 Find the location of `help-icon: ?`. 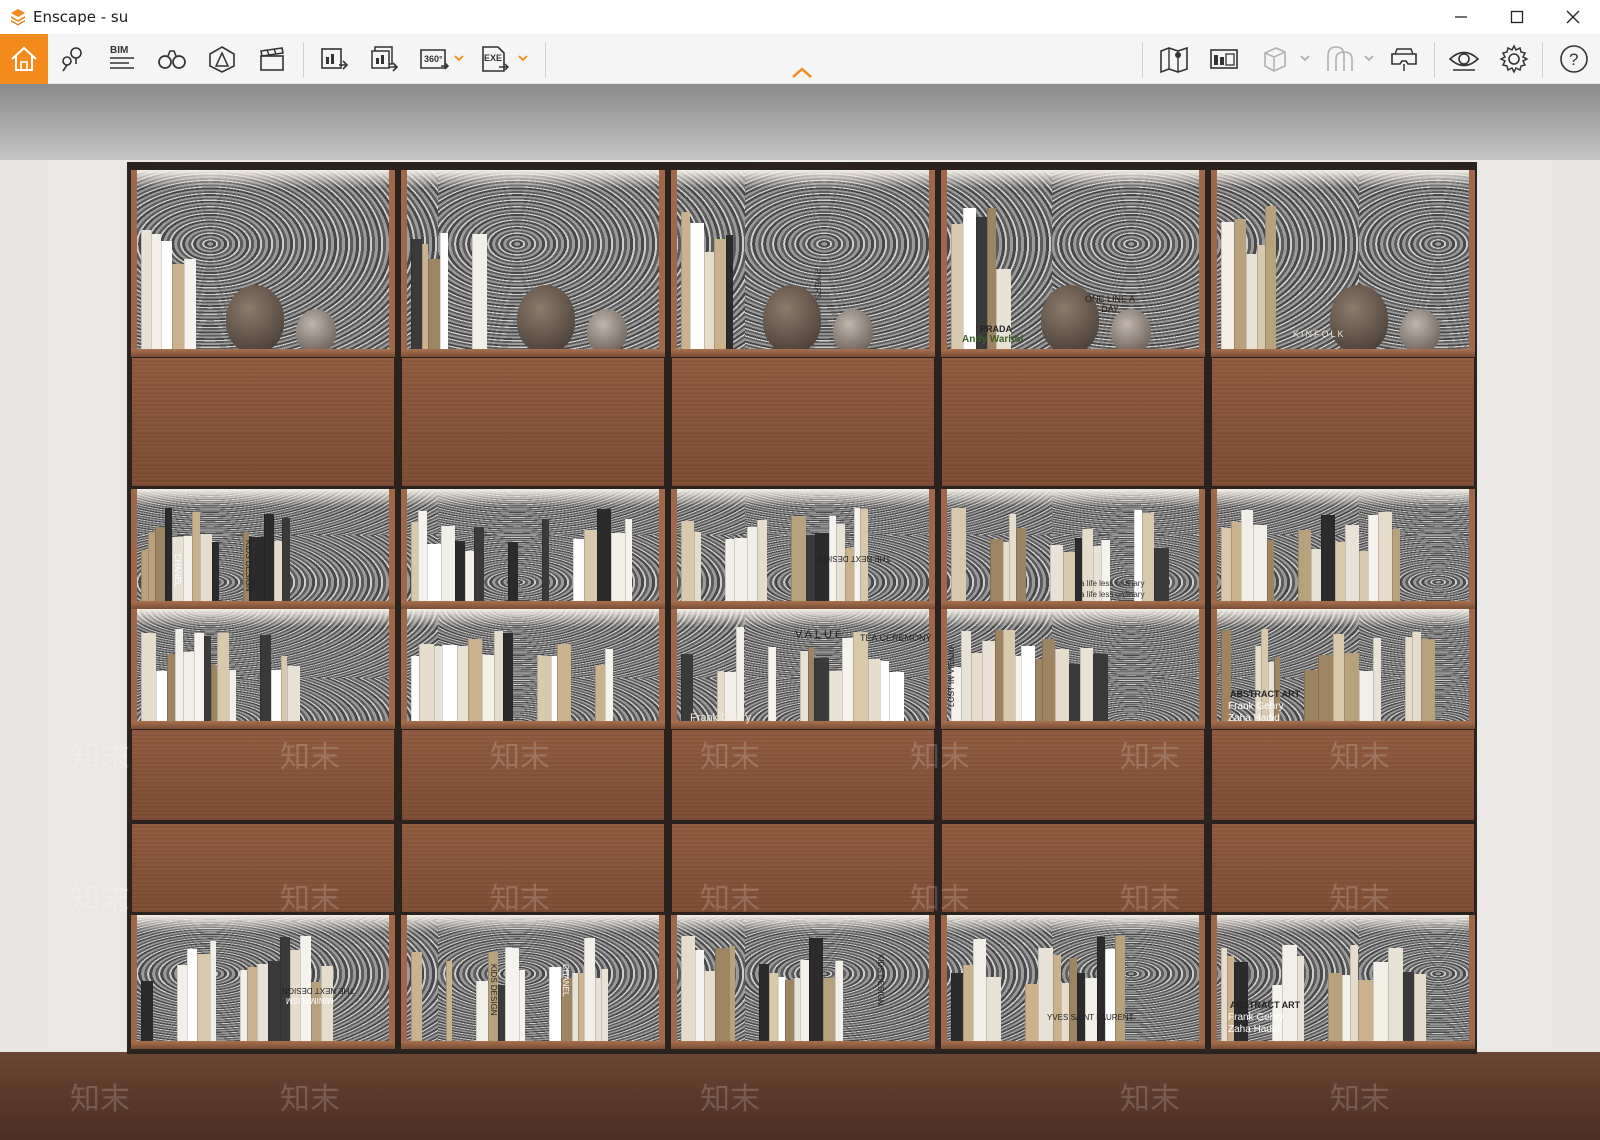

help-icon: ? is located at coordinates (1574, 59).